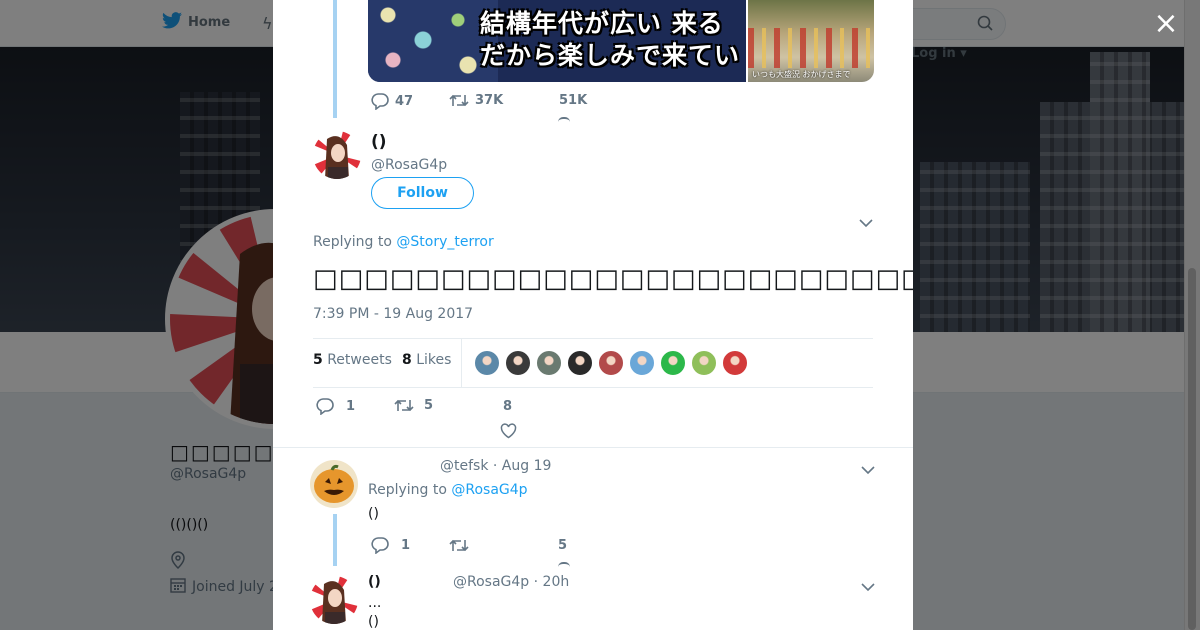 The width and height of the screenshot is (1200, 630). I want to click on reply-text: (), so click(373, 514).